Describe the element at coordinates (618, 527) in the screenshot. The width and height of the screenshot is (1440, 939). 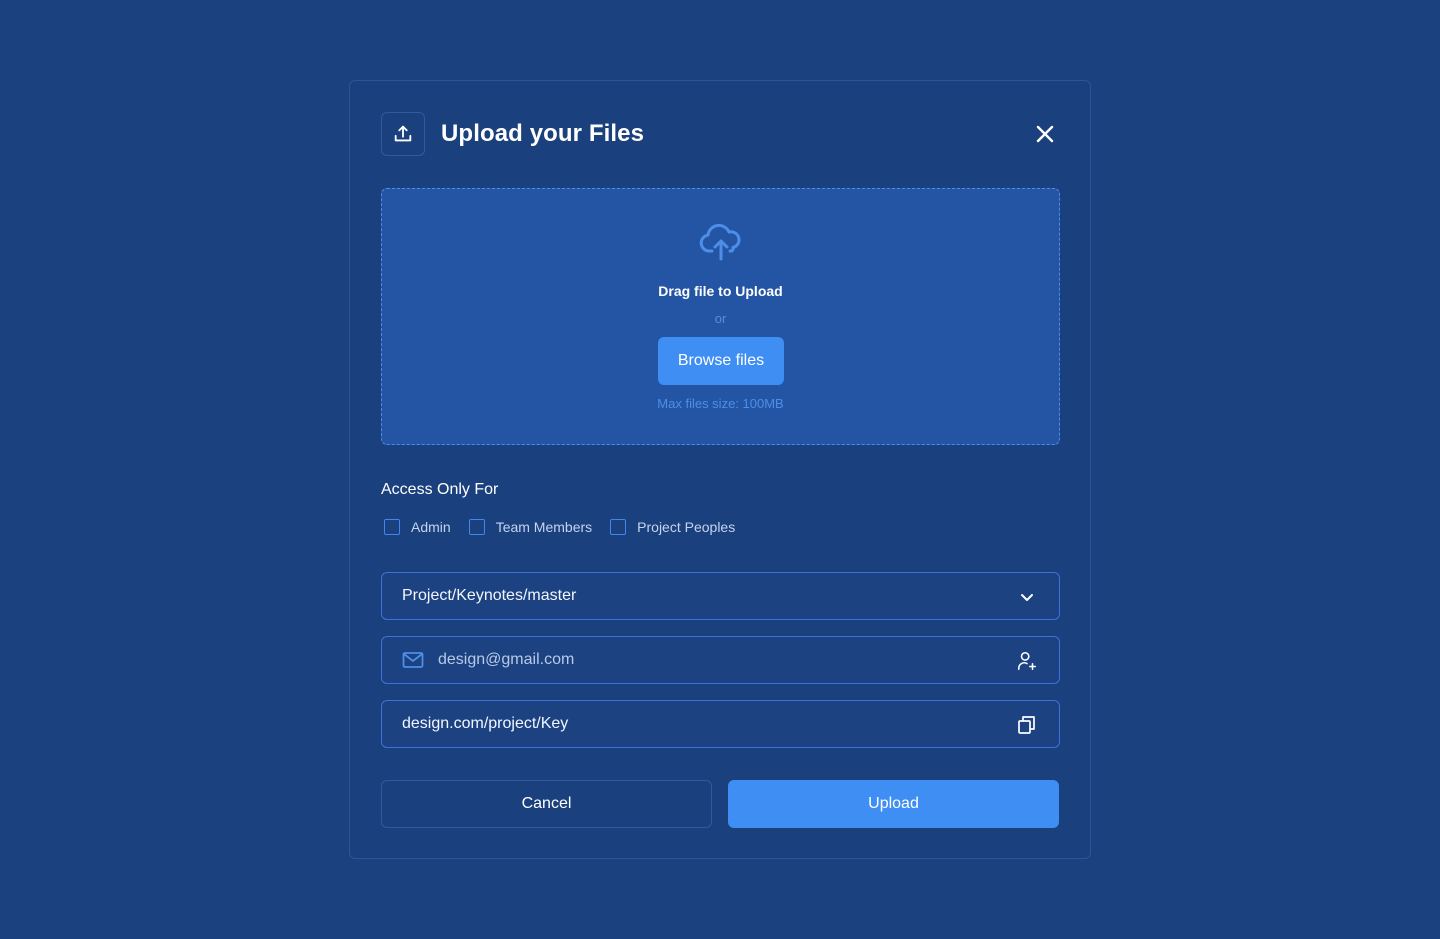
I see `project-peoples-checkbox` at that location.